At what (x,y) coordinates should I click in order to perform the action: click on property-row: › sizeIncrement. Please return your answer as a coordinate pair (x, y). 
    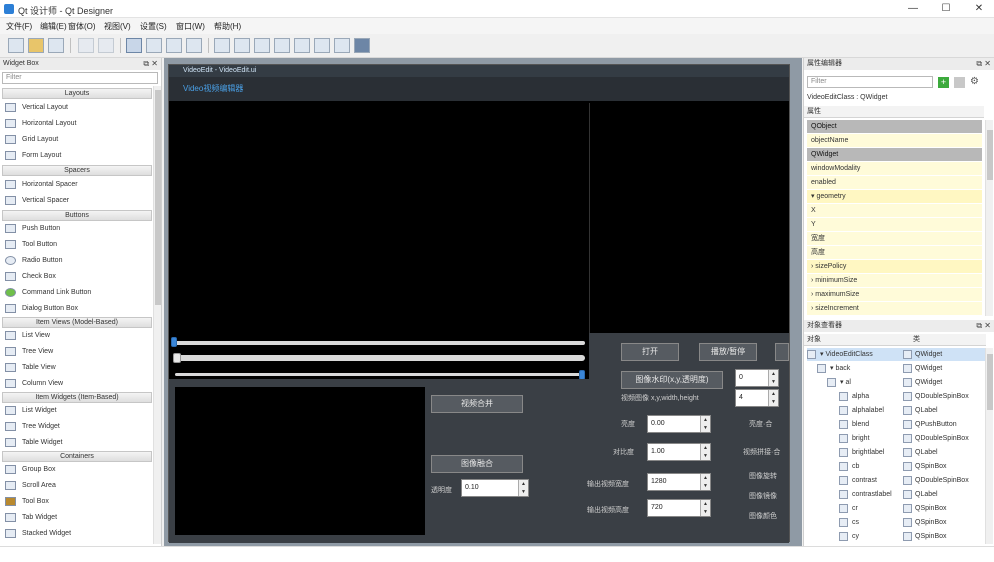
    Looking at the image, I should click on (894, 308).